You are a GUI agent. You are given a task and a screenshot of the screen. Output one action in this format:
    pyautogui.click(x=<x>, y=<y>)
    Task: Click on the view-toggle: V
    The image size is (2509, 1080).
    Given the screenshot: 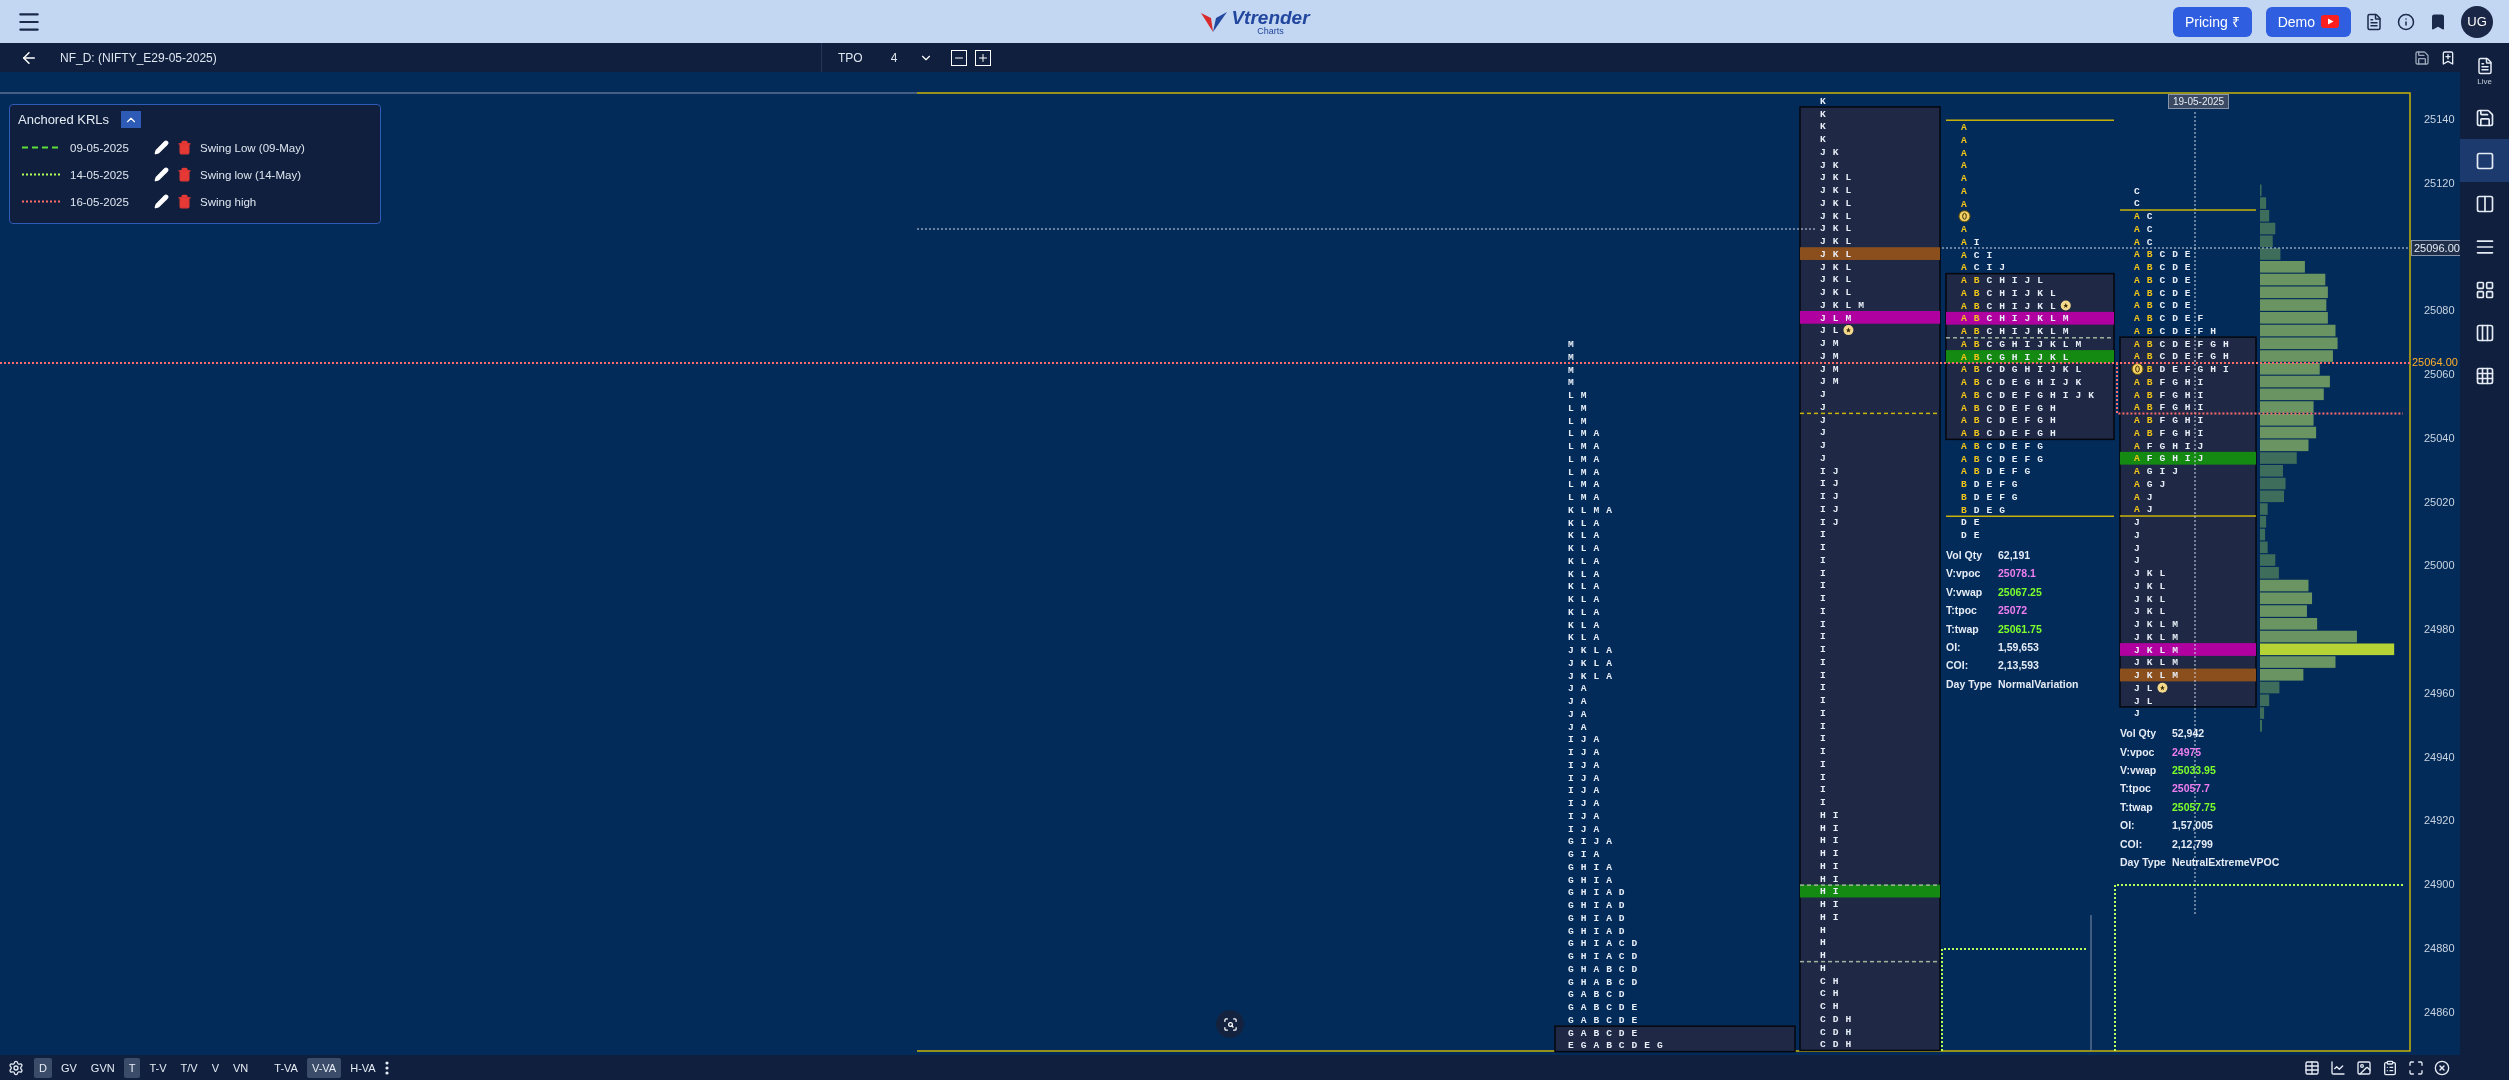 What is the action you would take?
    pyautogui.click(x=215, y=1067)
    